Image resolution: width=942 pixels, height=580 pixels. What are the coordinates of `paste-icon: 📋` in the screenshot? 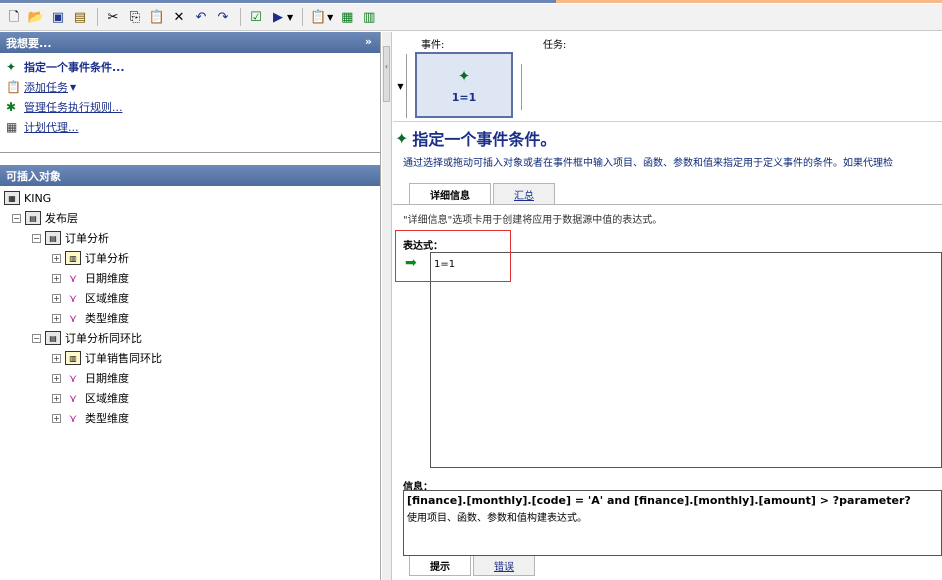 It's located at (157, 17).